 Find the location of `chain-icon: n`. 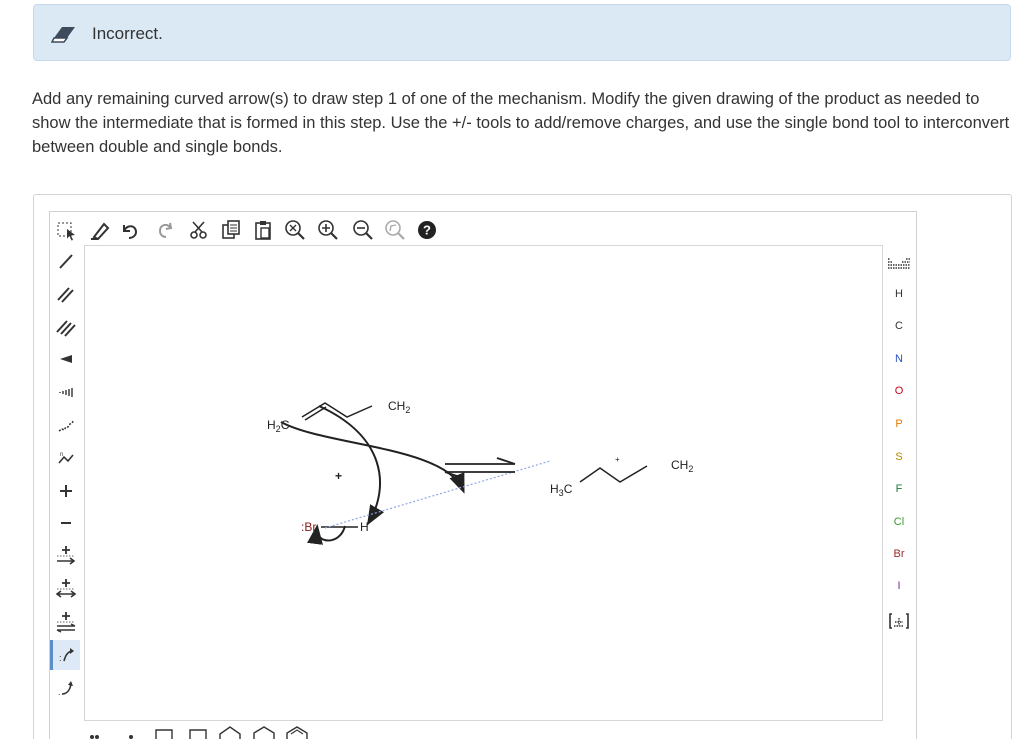

chain-icon: n is located at coordinates (66, 458).